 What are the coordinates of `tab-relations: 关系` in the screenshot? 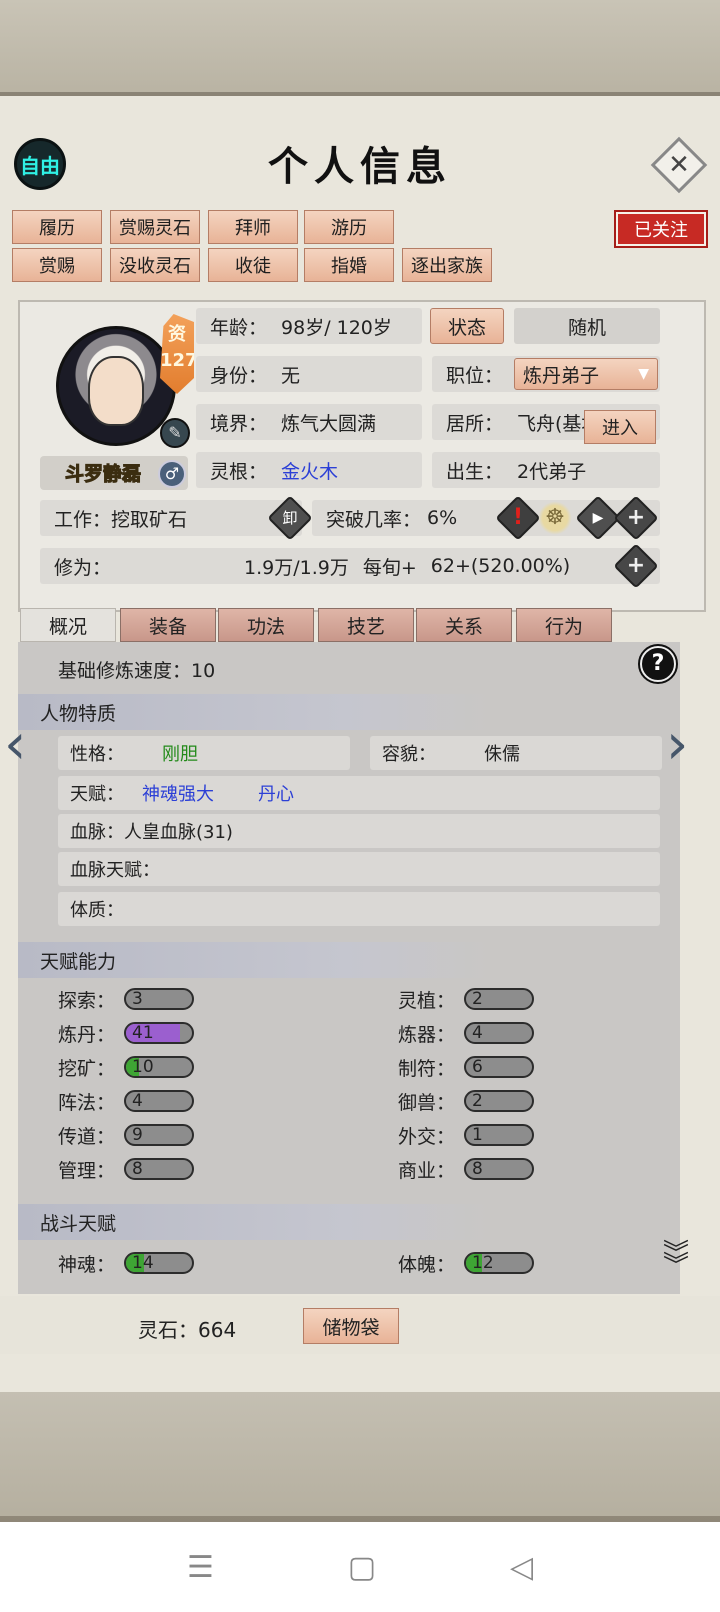 It's located at (464, 625).